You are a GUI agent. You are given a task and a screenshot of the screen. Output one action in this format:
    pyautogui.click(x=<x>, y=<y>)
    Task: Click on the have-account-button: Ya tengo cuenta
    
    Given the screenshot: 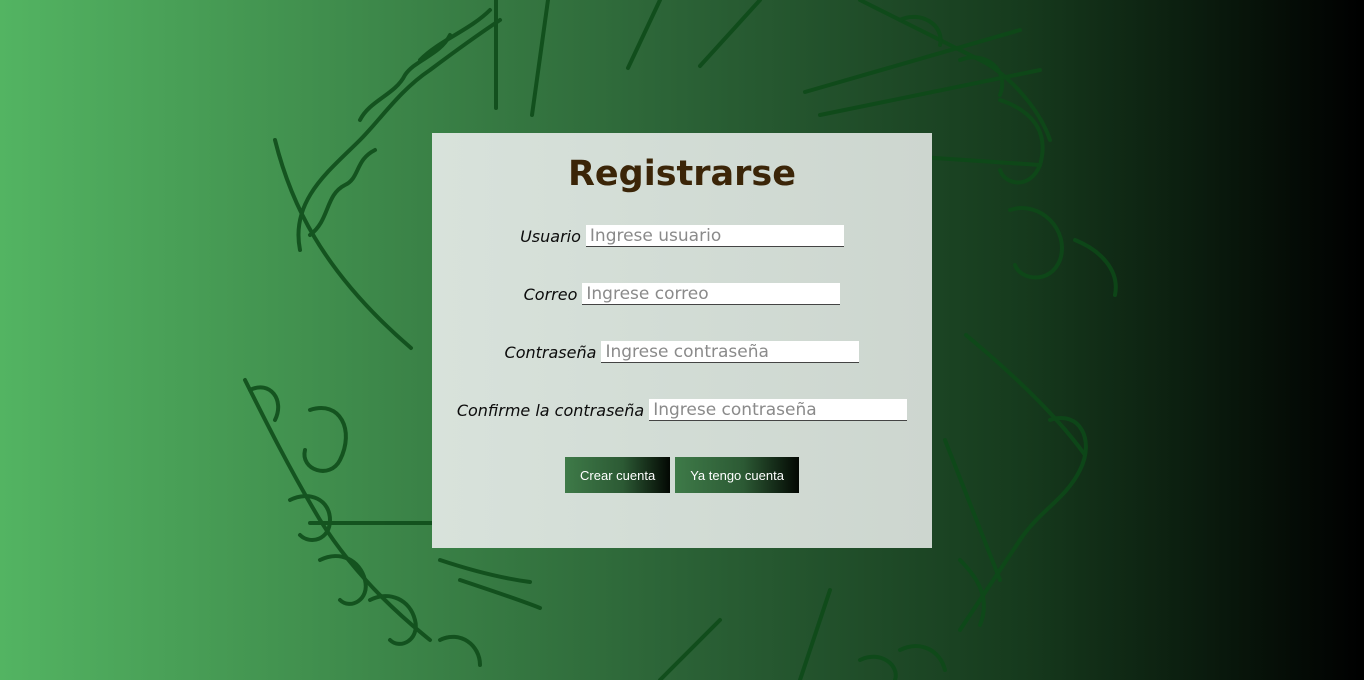 What is the action you would take?
    pyautogui.click(x=737, y=475)
    